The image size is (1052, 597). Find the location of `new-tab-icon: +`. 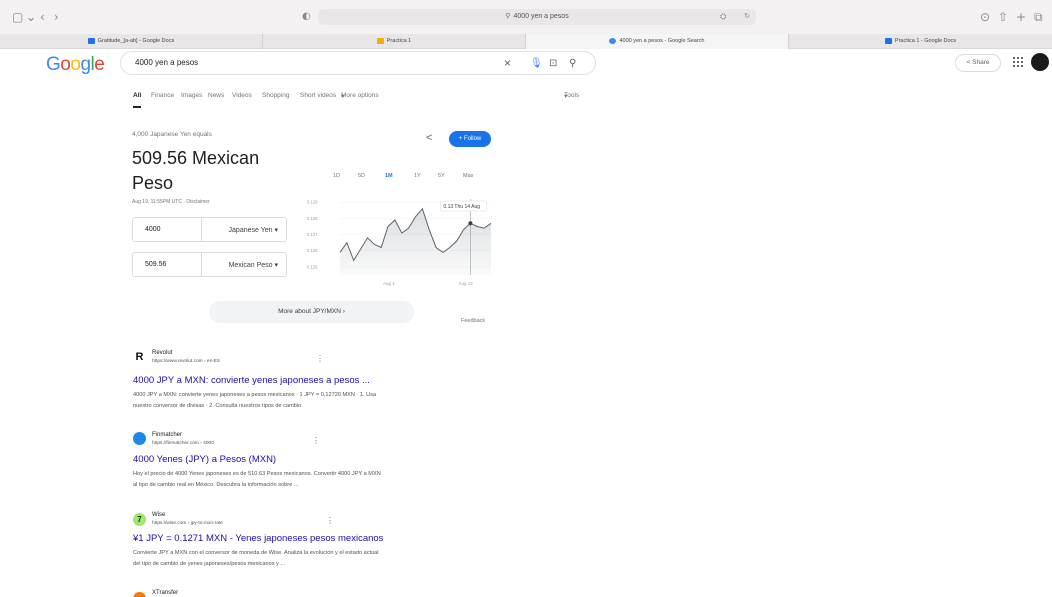

new-tab-icon: + is located at coordinates (1021, 17).